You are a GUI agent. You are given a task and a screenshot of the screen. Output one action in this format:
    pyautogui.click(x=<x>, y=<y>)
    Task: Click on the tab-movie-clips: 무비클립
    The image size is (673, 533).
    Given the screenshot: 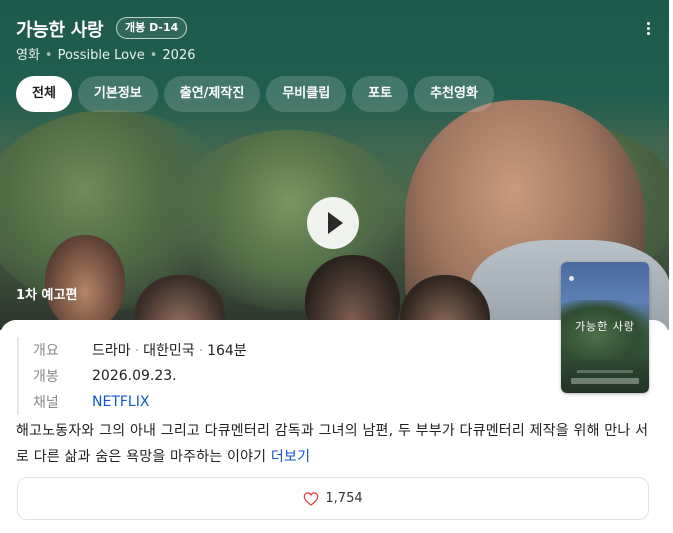 What is the action you would take?
    pyautogui.click(x=306, y=94)
    